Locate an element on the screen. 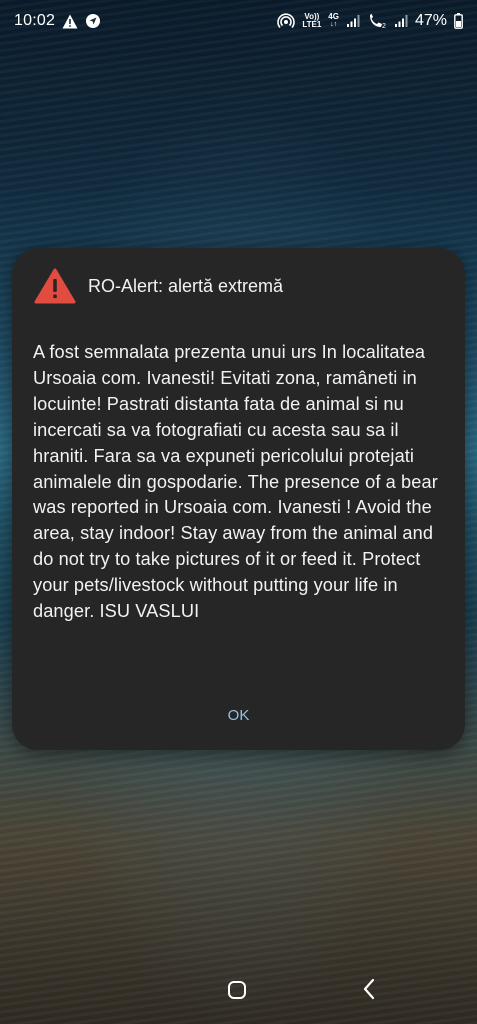 This screenshot has width=477, height=1024. battery-icon is located at coordinates (458, 21).